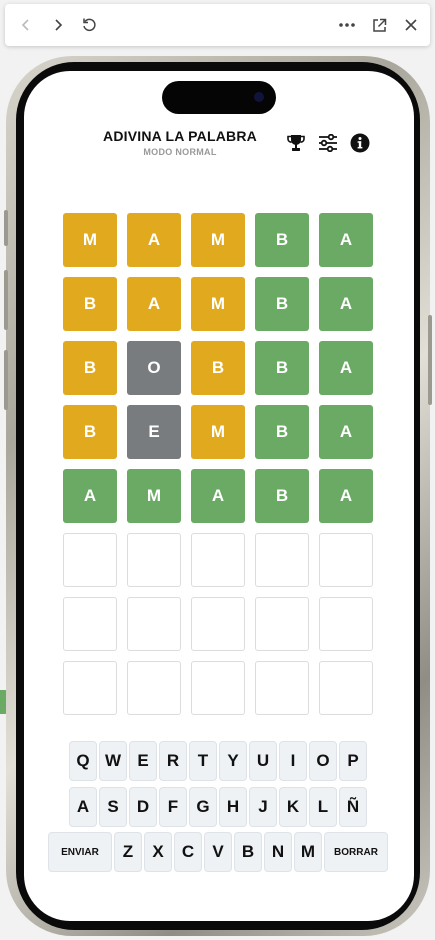 The width and height of the screenshot is (435, 940). Describe the element at coordinates (296, 143) in the screenshot. I see `trophy-icon` at that location.